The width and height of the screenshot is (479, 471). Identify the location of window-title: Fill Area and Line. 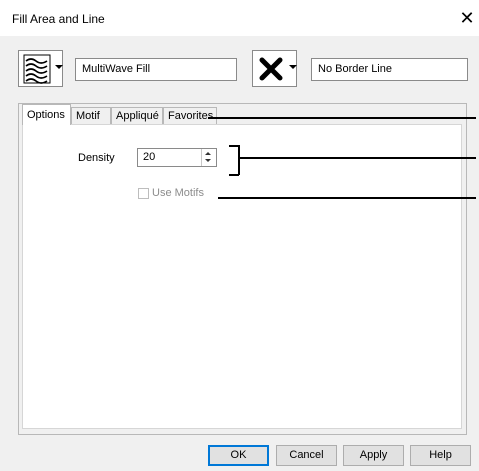
(58, 19).